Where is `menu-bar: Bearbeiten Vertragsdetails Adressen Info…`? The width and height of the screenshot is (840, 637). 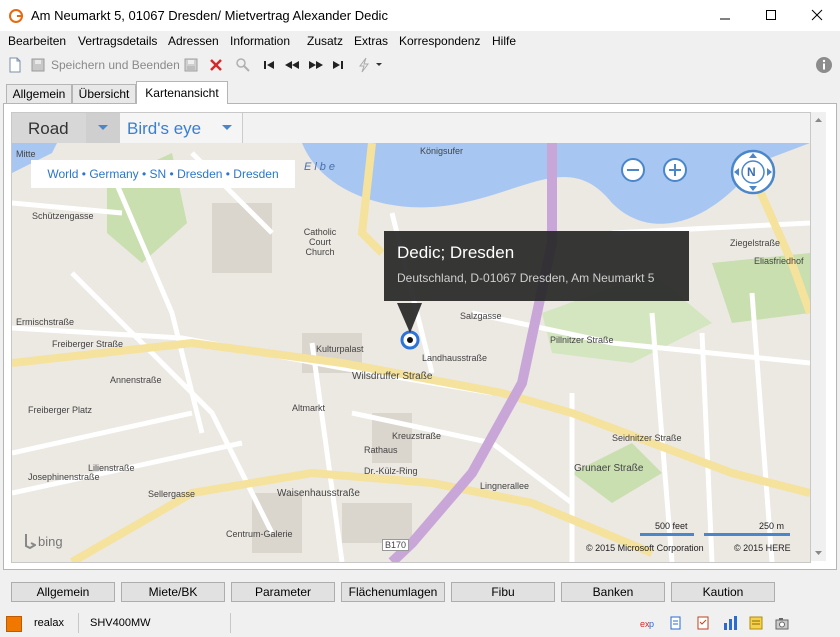 menu-bar: Bearbeiten Vertragsdetails Adressen Info… is located at coordinates (420, 41).